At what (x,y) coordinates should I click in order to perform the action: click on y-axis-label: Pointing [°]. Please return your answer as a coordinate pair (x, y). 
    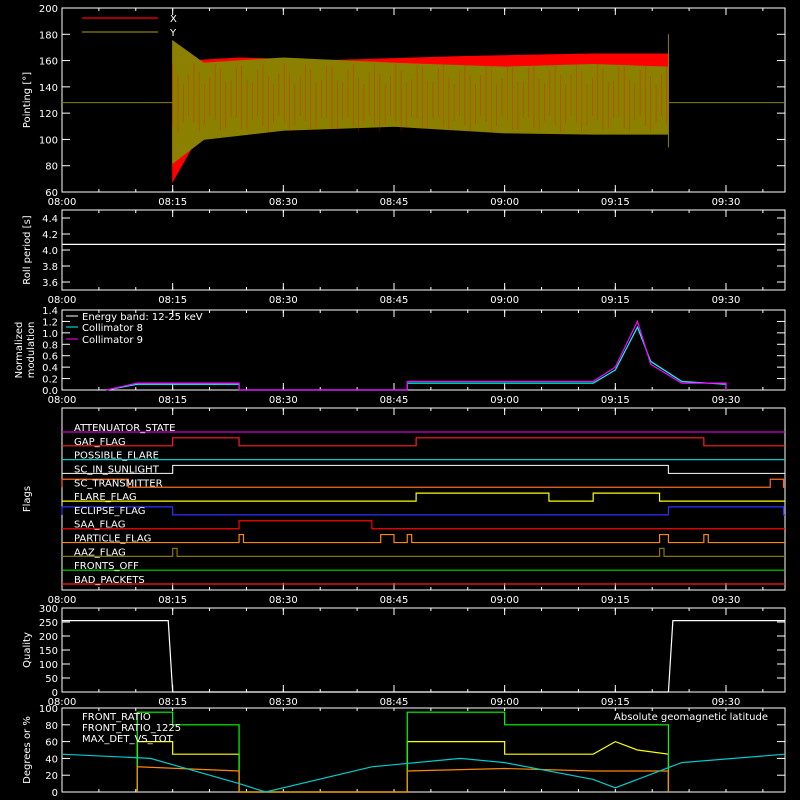
    Looking at the image, I should click on (27, 100).